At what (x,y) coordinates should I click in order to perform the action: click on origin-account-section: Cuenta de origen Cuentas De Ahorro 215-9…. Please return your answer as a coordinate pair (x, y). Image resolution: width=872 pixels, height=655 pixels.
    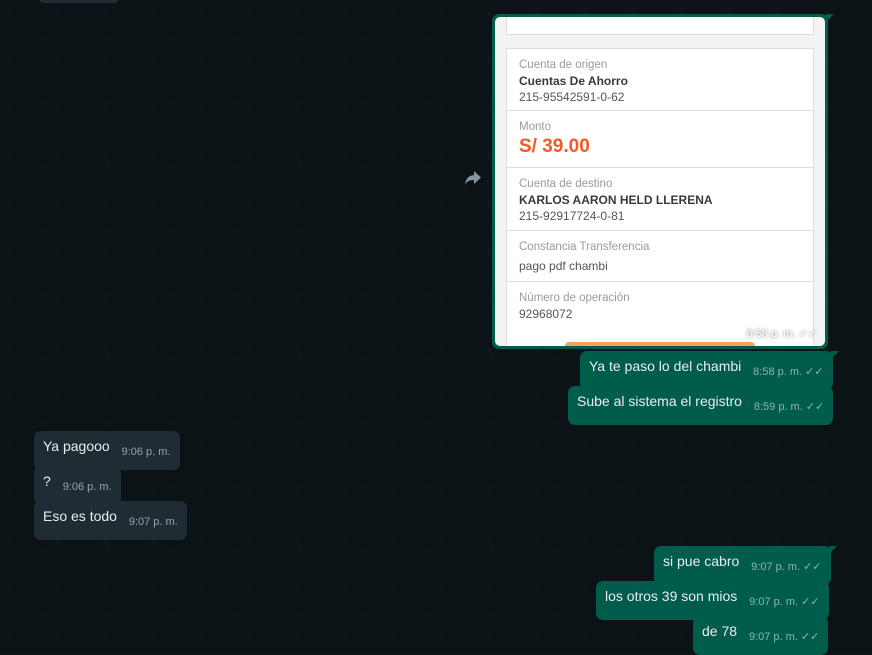
    Looking at the image, I should click on (660, 80).